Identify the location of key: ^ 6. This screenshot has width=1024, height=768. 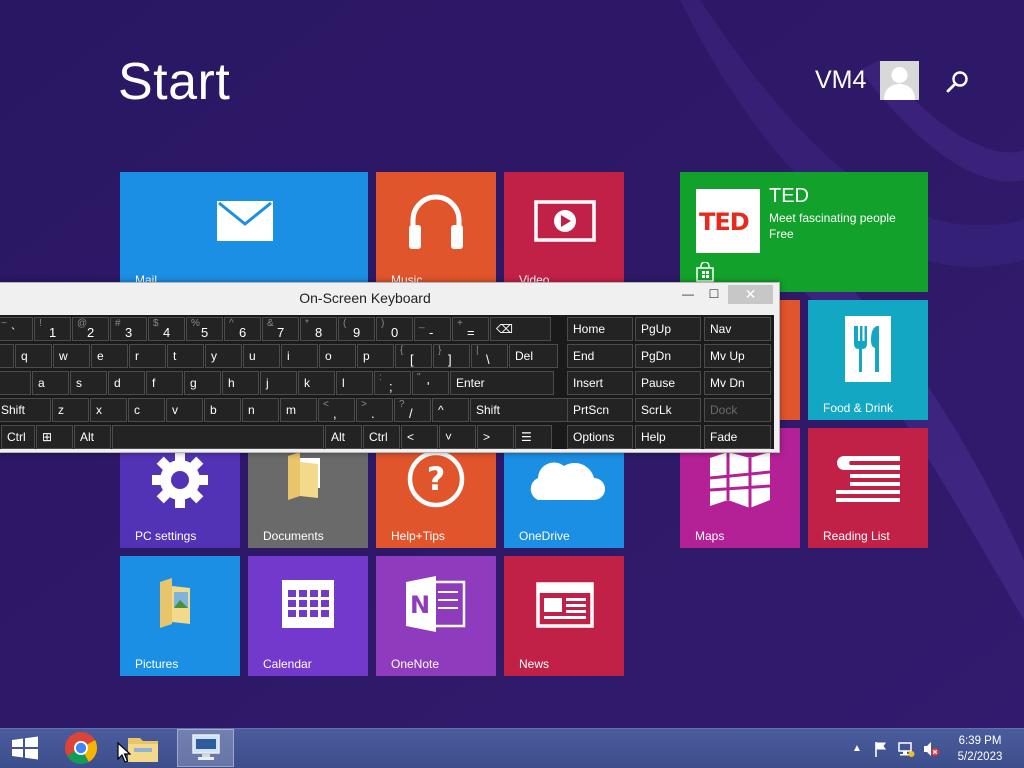
(242, 329).